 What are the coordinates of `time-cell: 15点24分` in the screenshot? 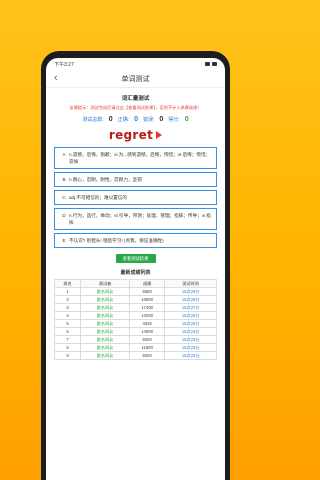 It's located at (190, 331).